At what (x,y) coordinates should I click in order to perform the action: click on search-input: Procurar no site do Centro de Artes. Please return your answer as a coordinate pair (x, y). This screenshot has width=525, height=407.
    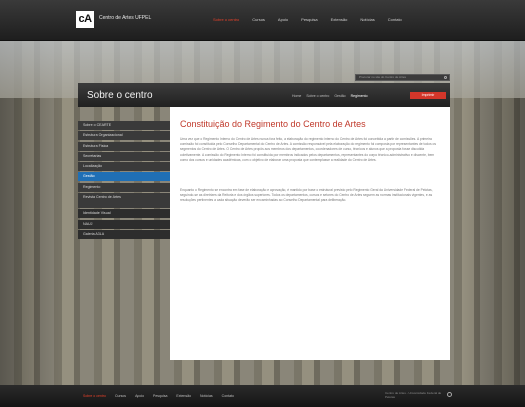
    Looking at the image, I should click on (402, 77).